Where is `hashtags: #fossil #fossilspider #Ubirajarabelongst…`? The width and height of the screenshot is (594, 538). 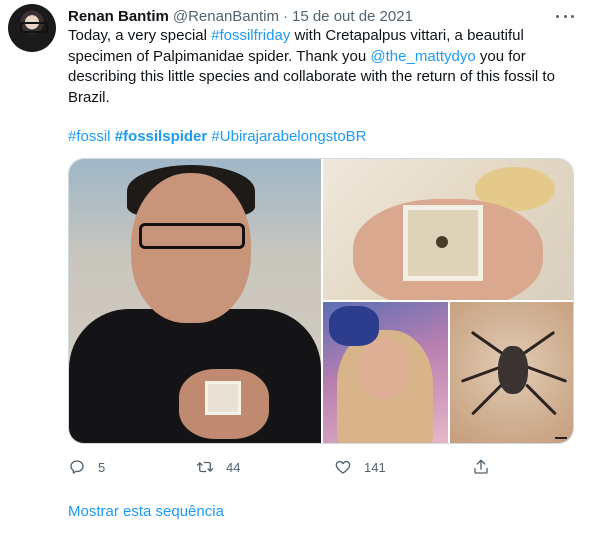 hashtags: #fossil #fossilspider #Ubirajarabelongst… is located at coordinates (217, 137).